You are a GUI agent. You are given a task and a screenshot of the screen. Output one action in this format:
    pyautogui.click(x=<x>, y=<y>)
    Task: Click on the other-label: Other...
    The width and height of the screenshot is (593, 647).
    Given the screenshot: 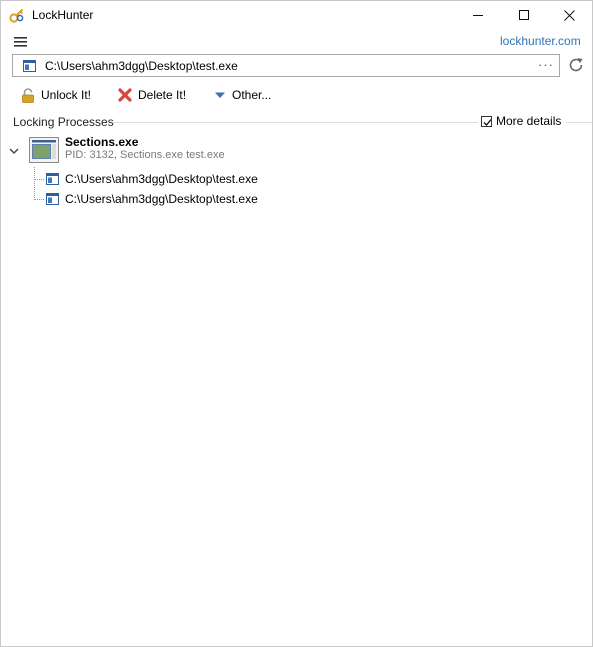 What is the action you would take?
    pyautogui.click(x=252, y=95)
    